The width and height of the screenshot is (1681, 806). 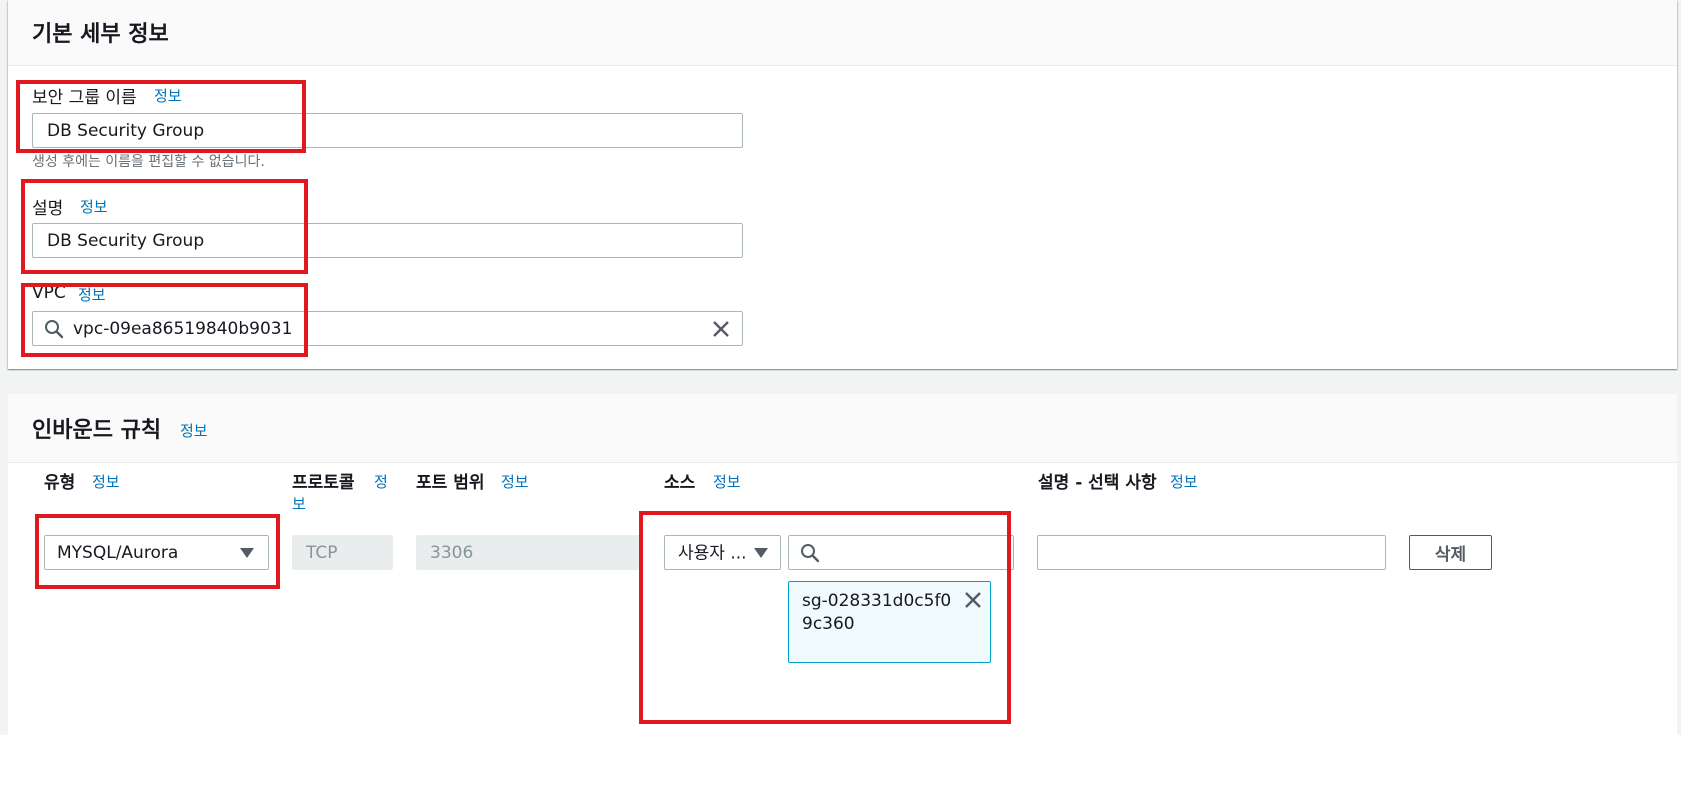 I want to click on column-protocol-info-line2: 보, so click(x=299, y=504).